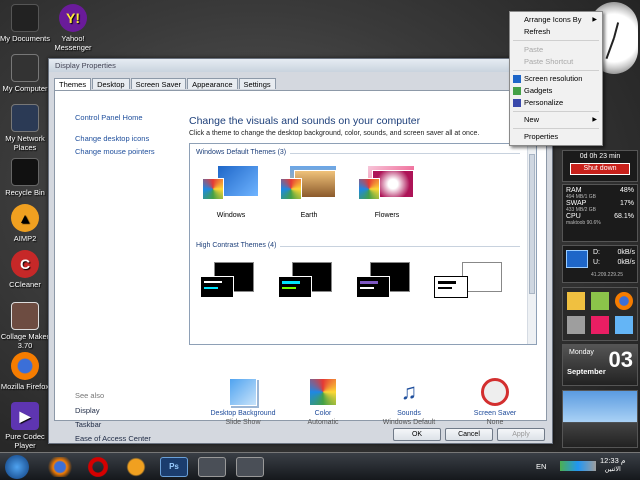  What do you see at coordinates (533, 49) in the screenshot?
I see `menu-paste: Paste` at bounding box center [533, 49].